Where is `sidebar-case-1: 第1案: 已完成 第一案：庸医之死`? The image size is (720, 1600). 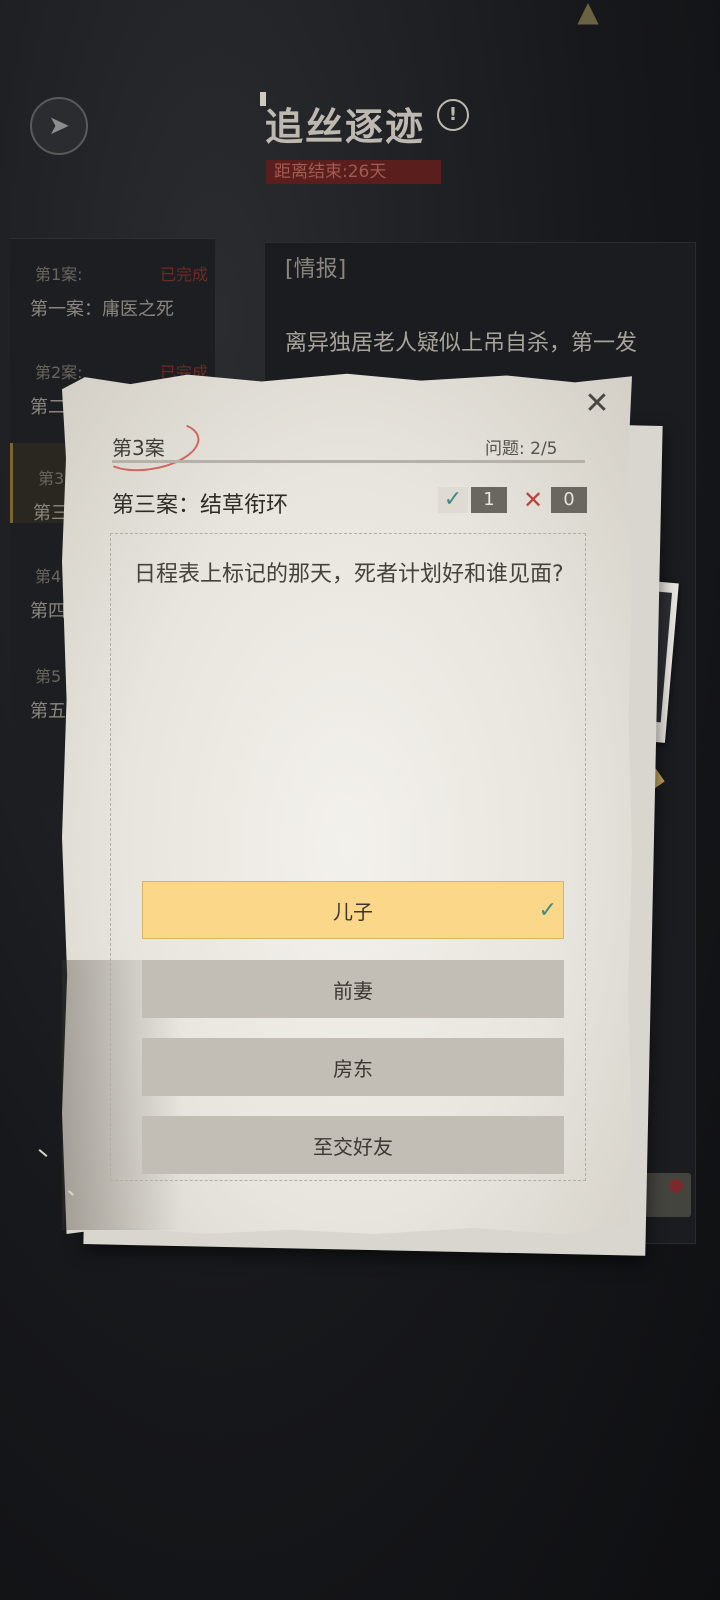
sidebar-case-1: 第1案: 已完成 第一案：庸医之死 is located at coordinates (112, 279).